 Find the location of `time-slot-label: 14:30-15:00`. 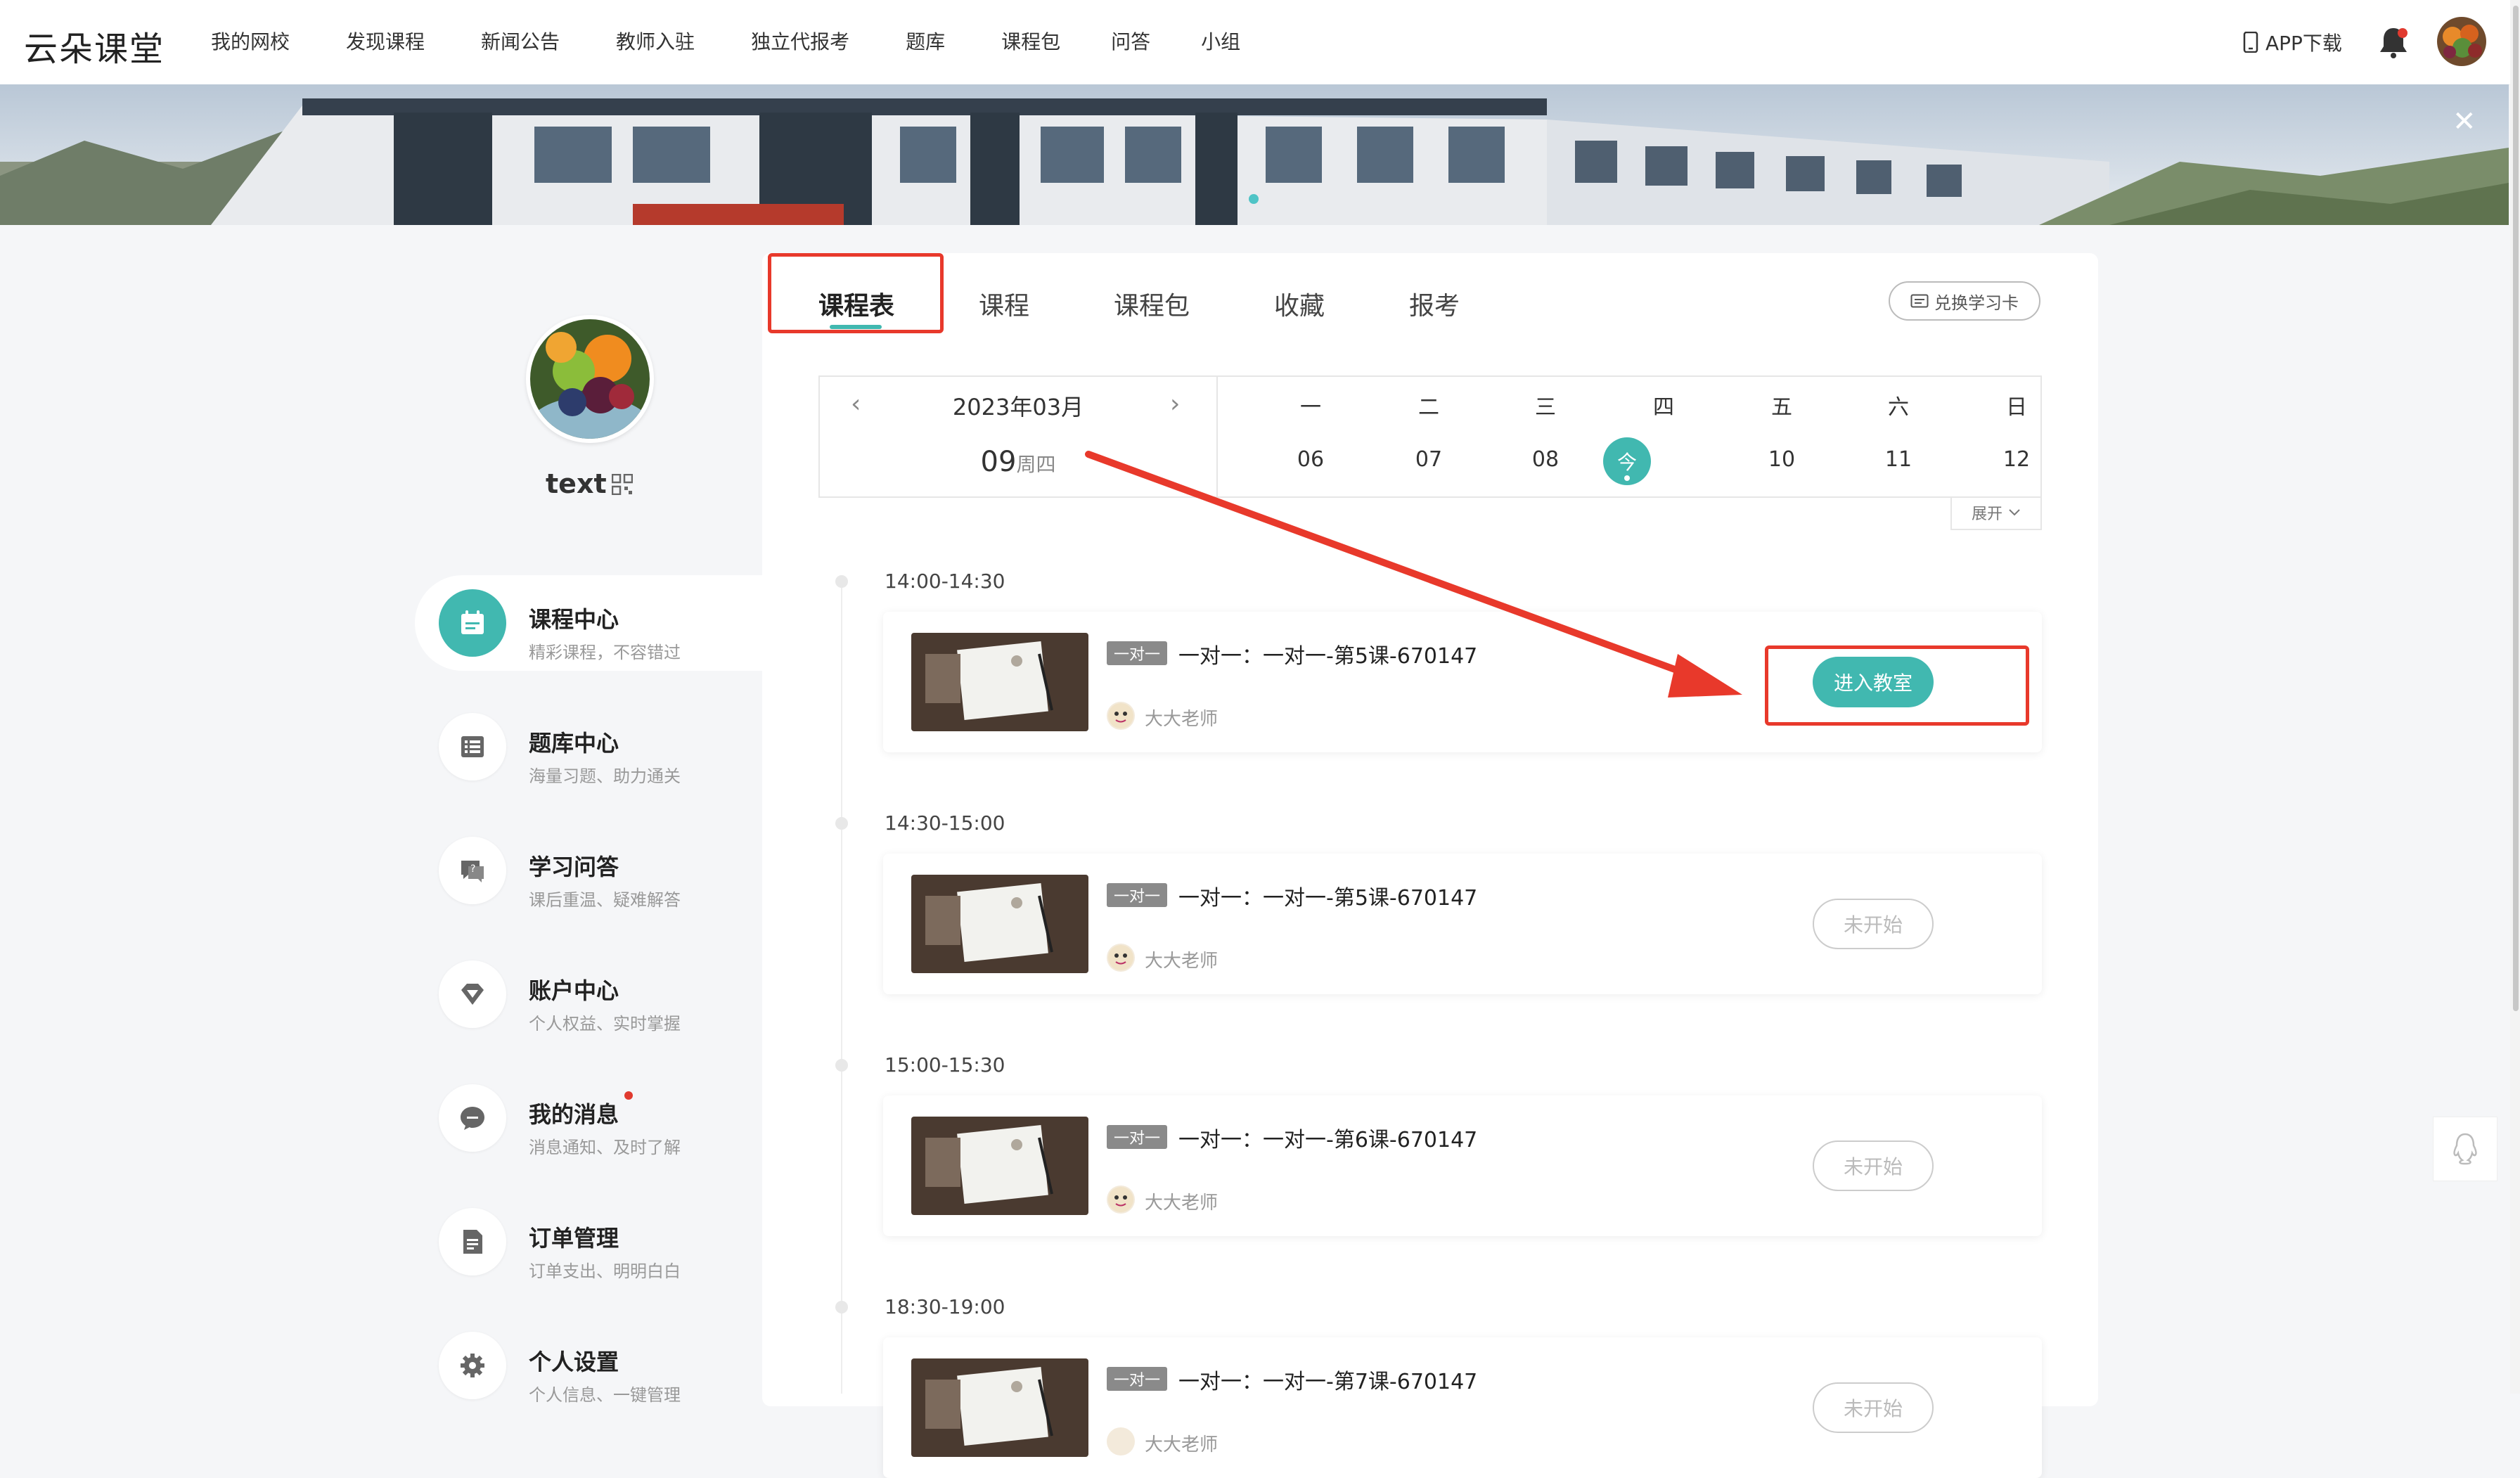

time-slot-label: 14:30-15:00 is located at coordinates (945, 823).